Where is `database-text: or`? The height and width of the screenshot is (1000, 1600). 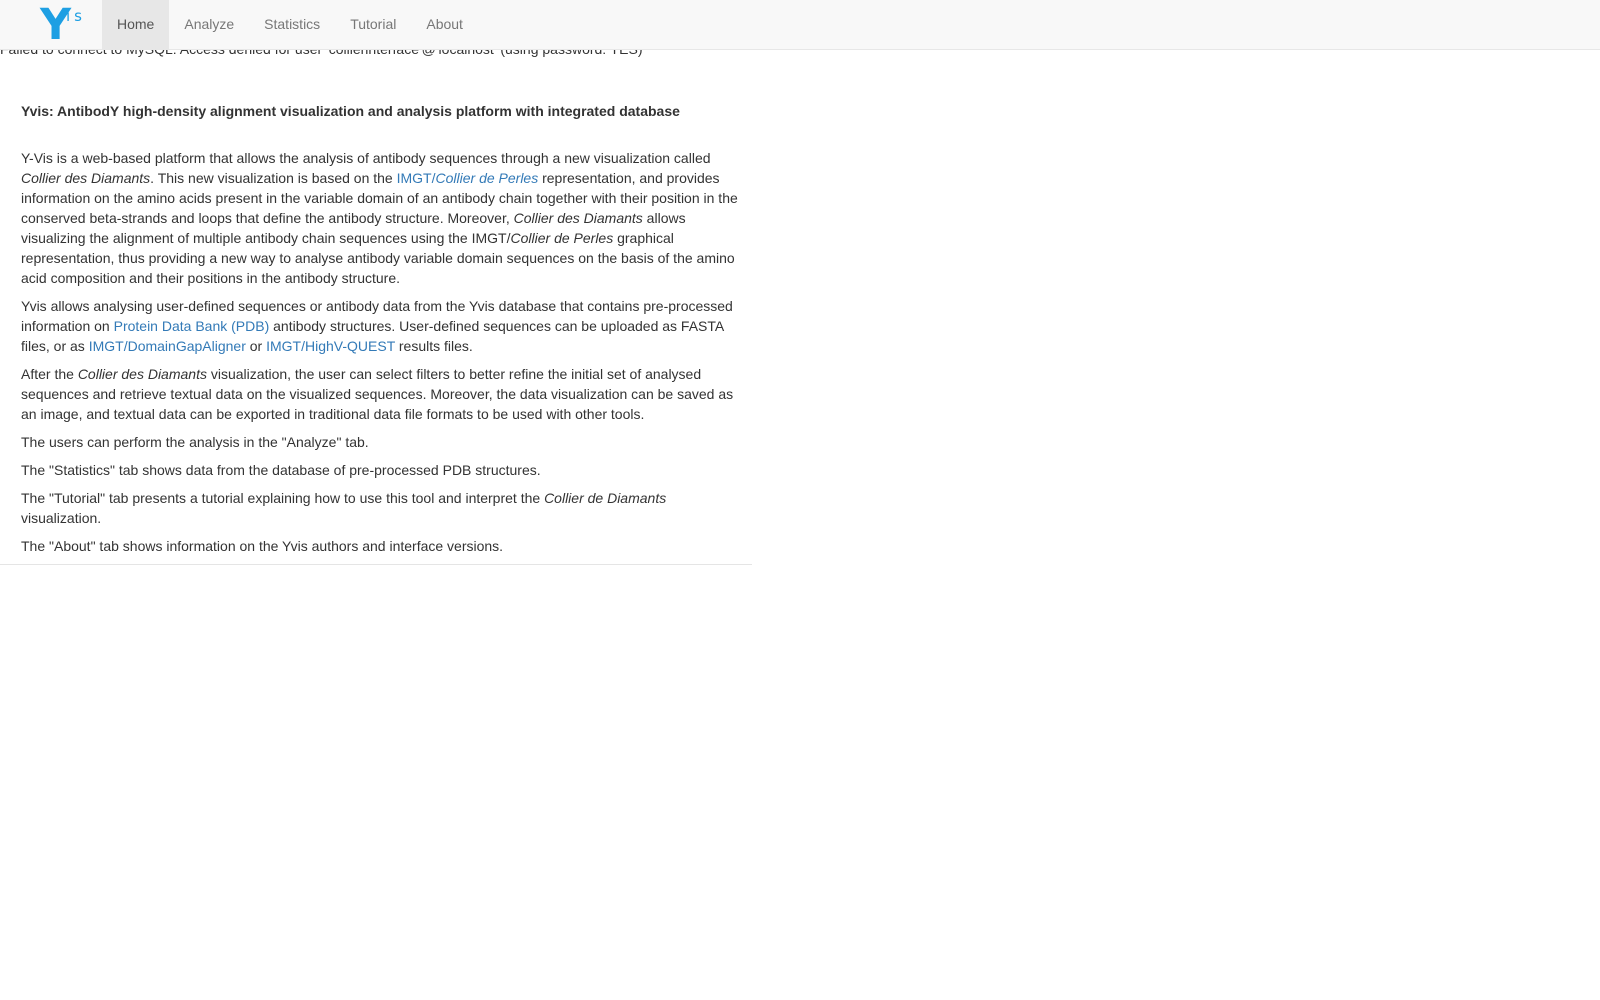
database-text: or is located at coordinates (256, 346).